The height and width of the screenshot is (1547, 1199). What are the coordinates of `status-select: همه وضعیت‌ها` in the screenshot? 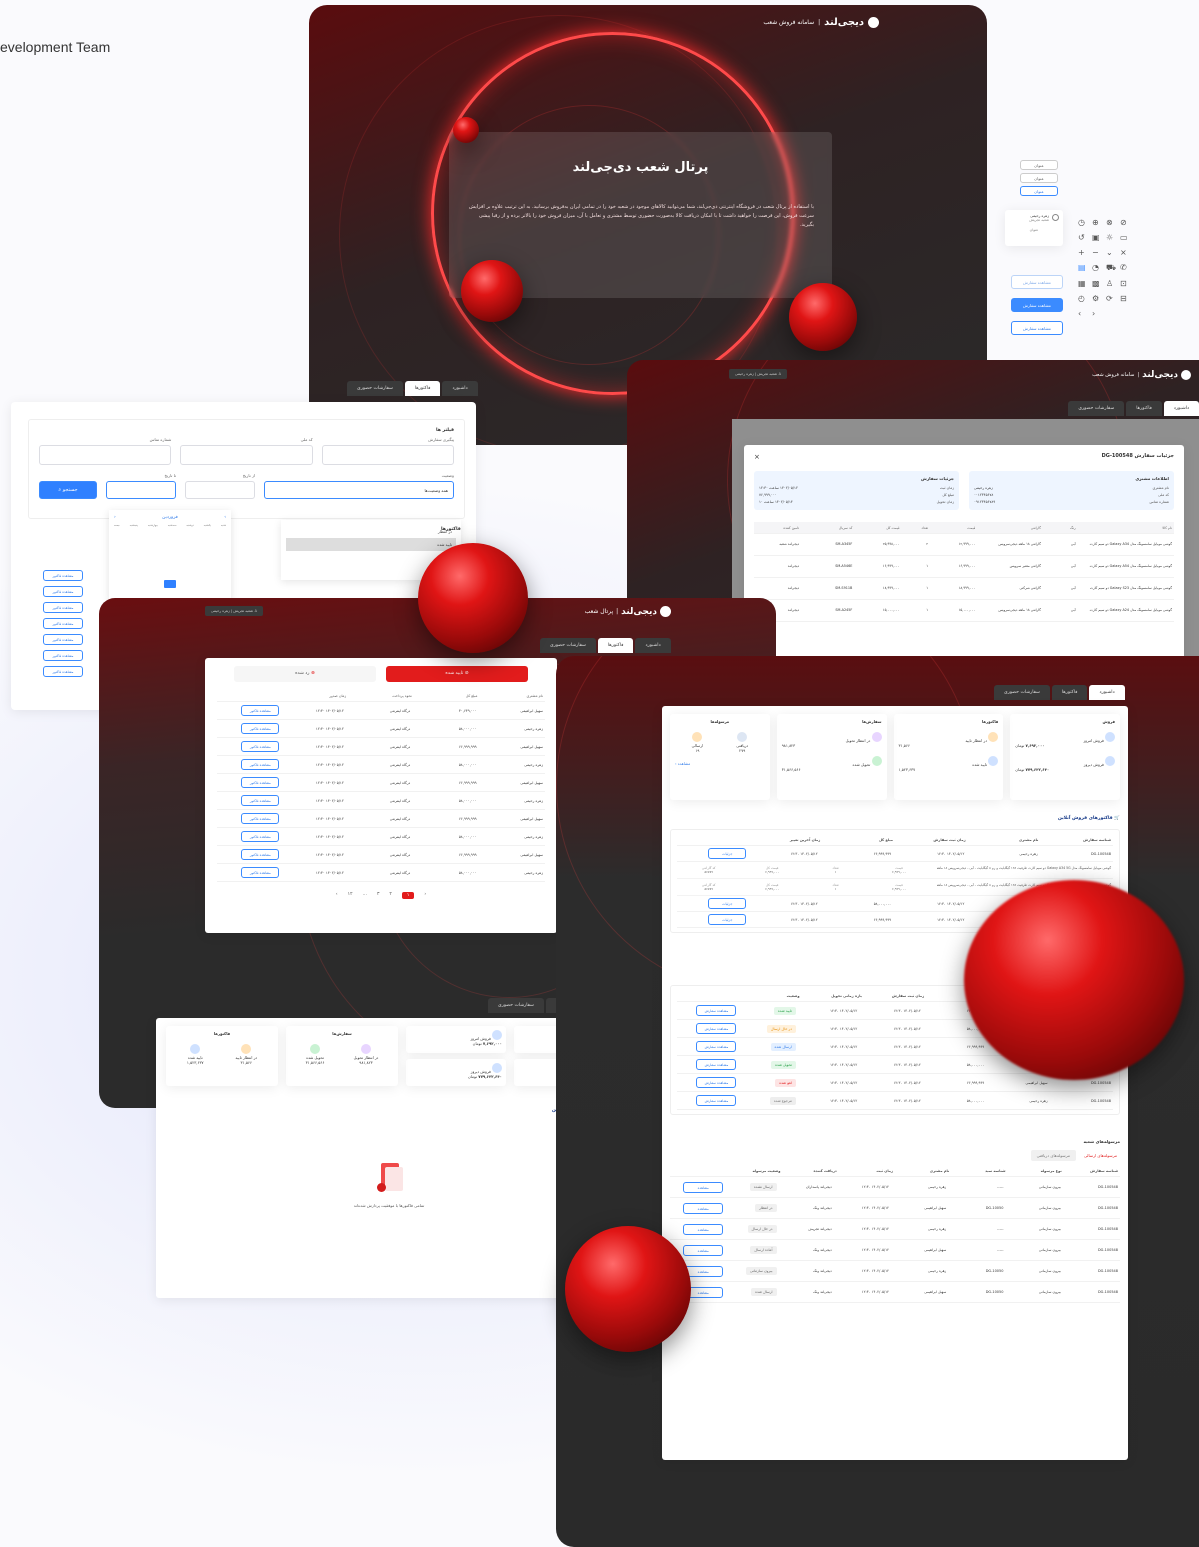 It's located at (359, 490).